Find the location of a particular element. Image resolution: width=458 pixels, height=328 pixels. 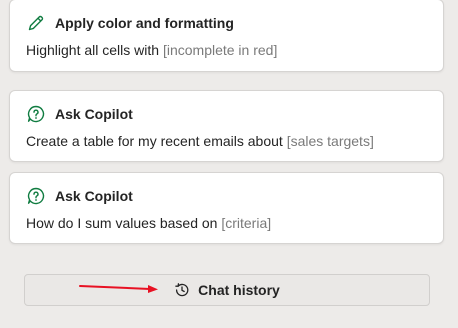

card-title: Apply color and formatting is located at coordinates (144, 23).